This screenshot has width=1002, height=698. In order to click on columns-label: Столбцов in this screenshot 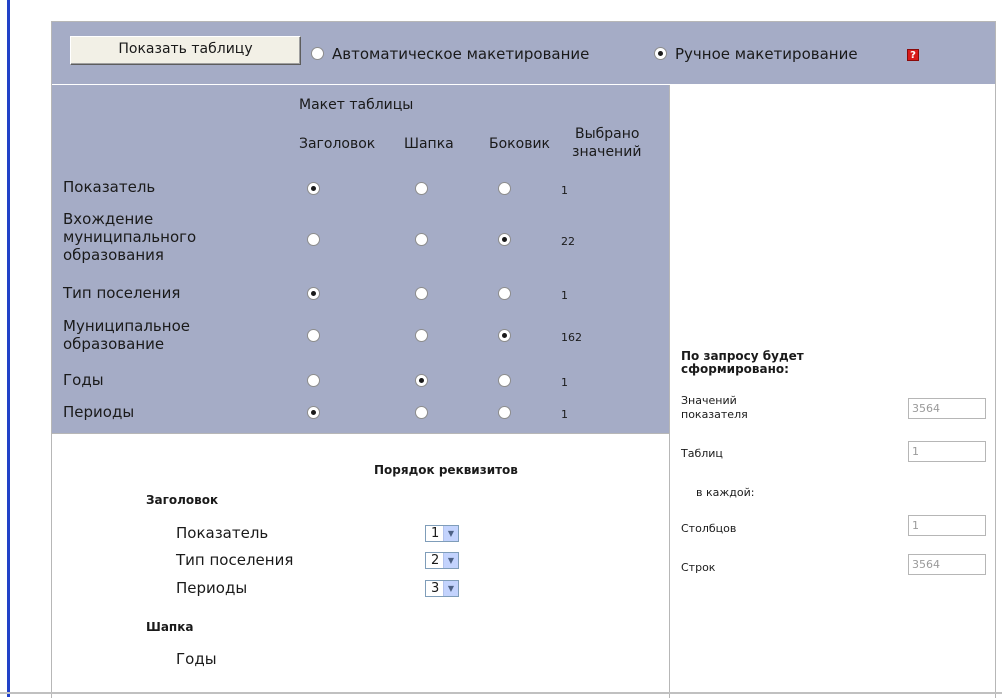, I will do `click(709, 528)`.